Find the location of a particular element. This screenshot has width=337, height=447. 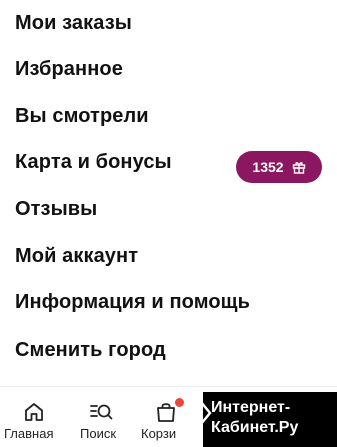

gift-icon is located at coordinates (298, 168).